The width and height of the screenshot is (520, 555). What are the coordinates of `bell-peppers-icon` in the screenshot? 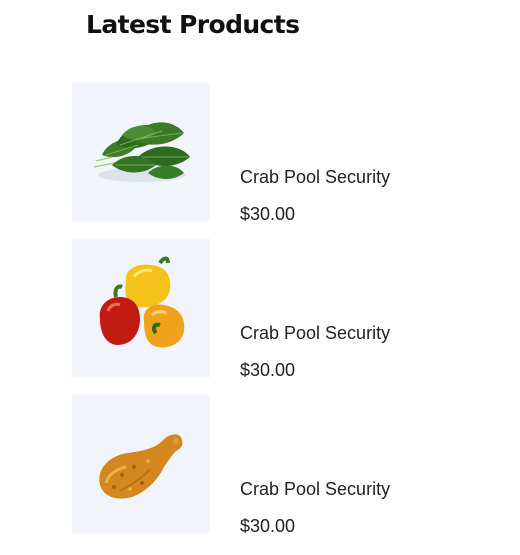 It's located at (142, 302).